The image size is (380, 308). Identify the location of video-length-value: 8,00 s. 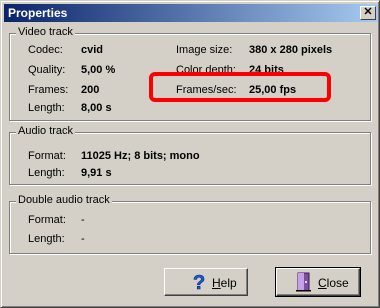
(96, 108).